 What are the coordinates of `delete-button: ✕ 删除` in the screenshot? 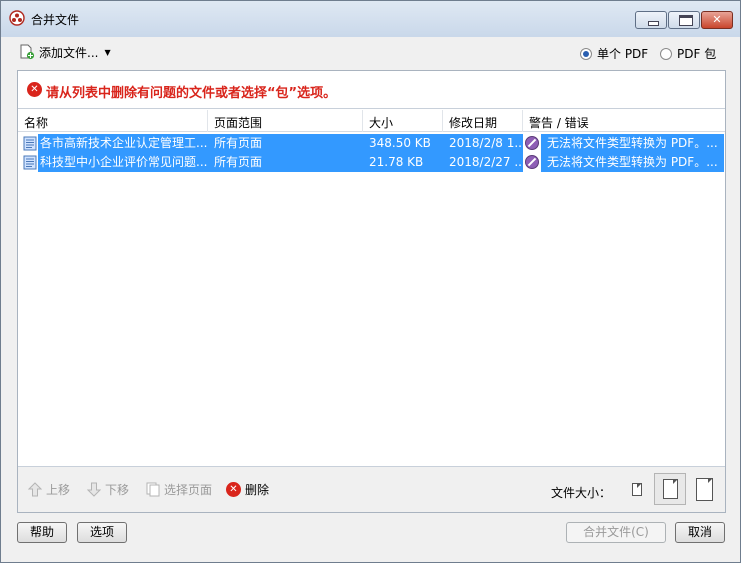 It's located at (247, 489).